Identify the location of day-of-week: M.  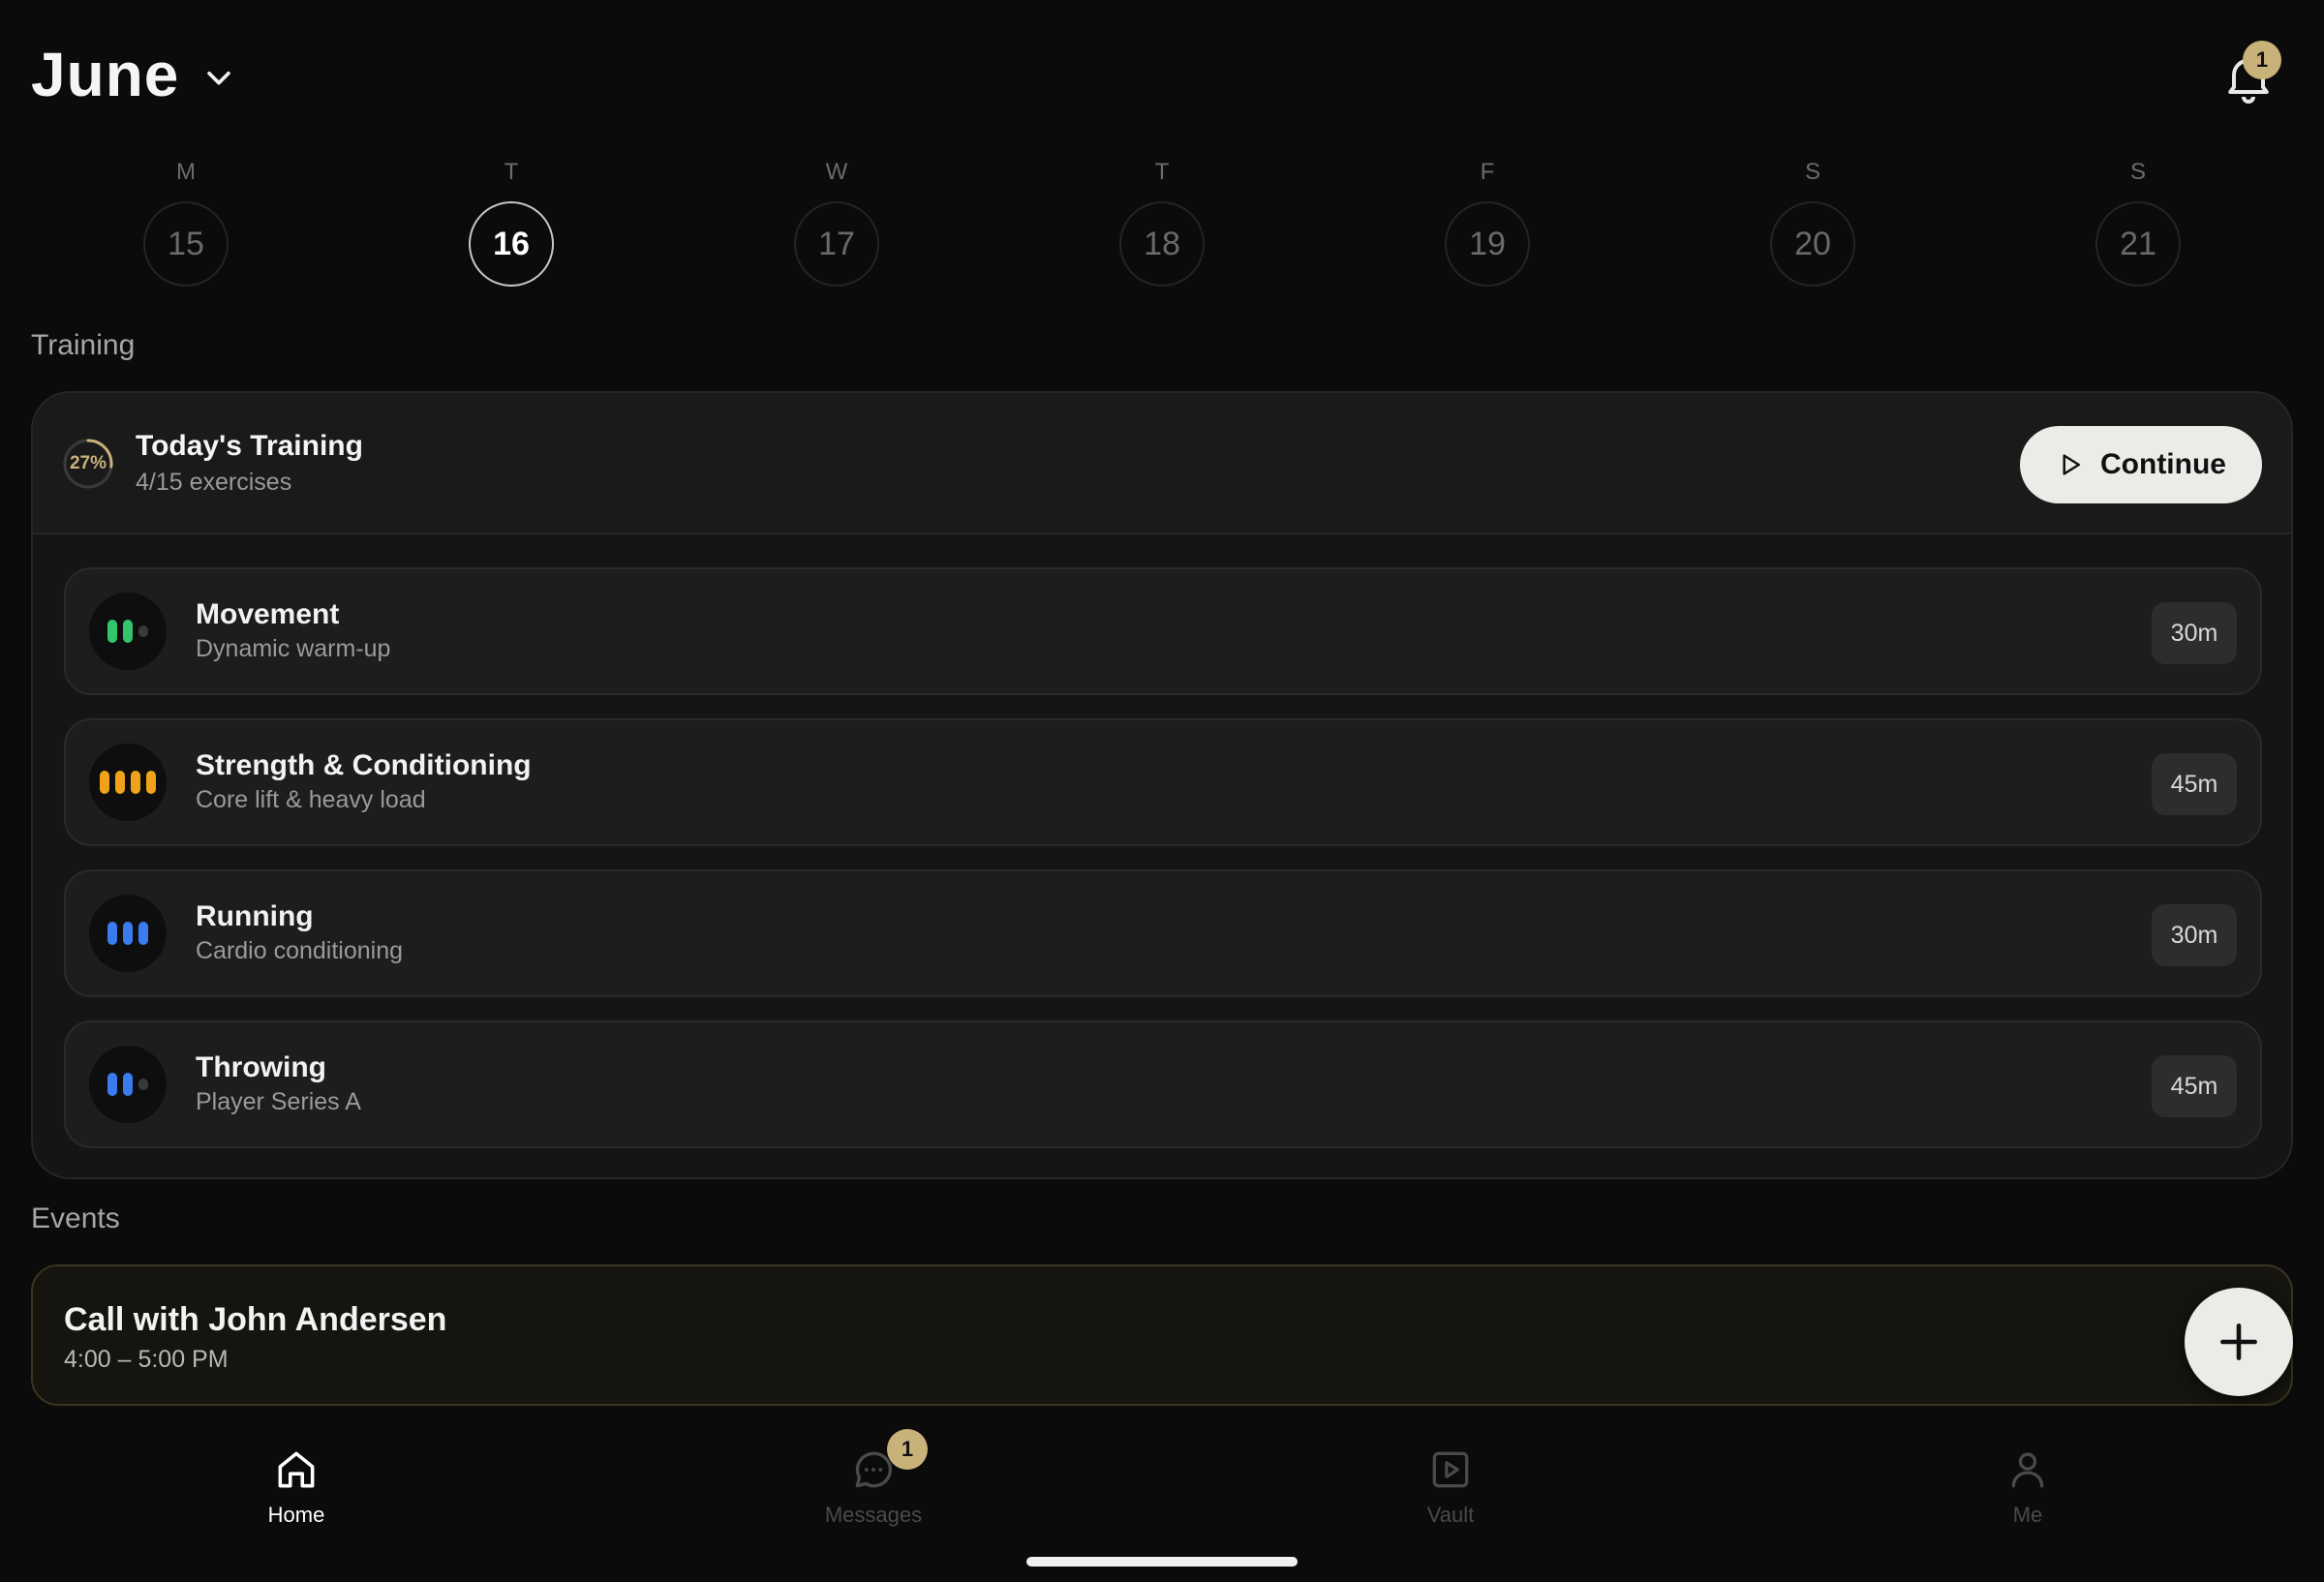
(186, 172).